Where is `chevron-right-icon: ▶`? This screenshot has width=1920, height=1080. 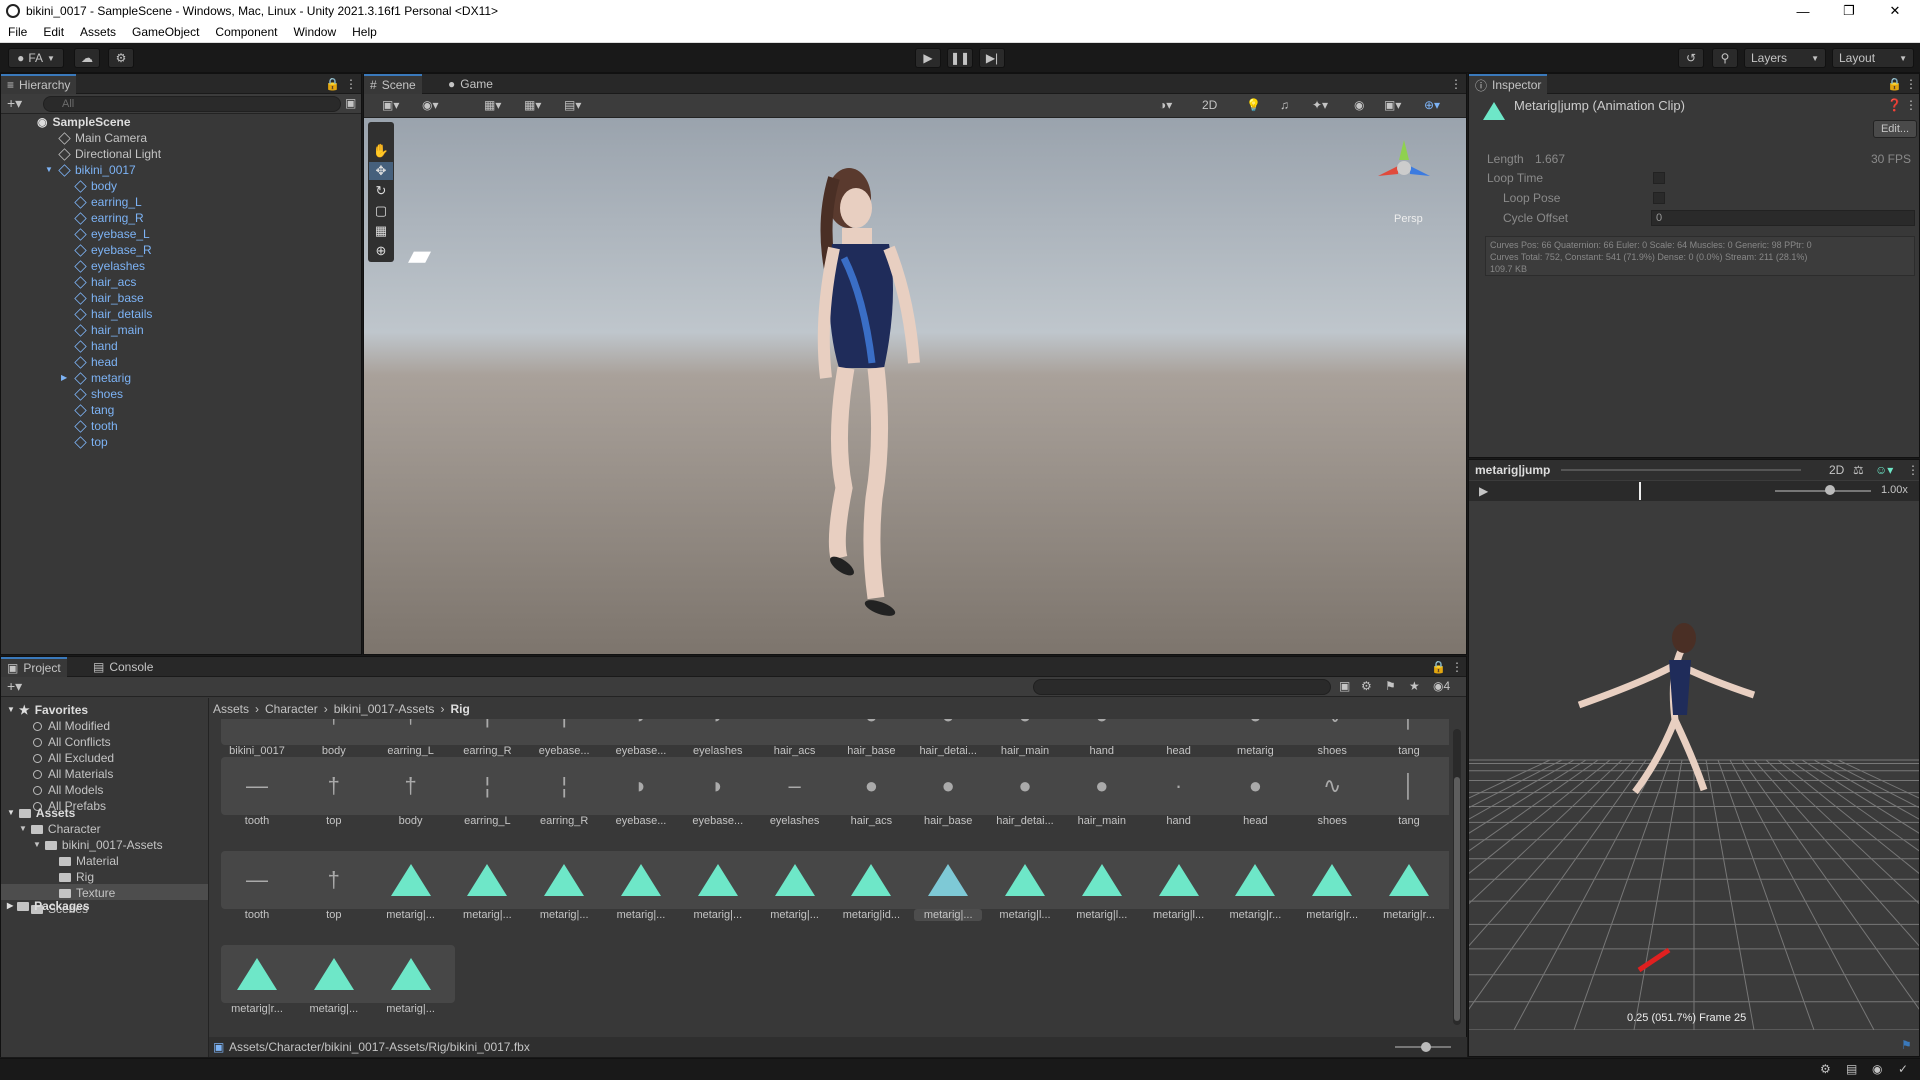
chevron-right-icon: ▶ is located at coordinates (64, 378).